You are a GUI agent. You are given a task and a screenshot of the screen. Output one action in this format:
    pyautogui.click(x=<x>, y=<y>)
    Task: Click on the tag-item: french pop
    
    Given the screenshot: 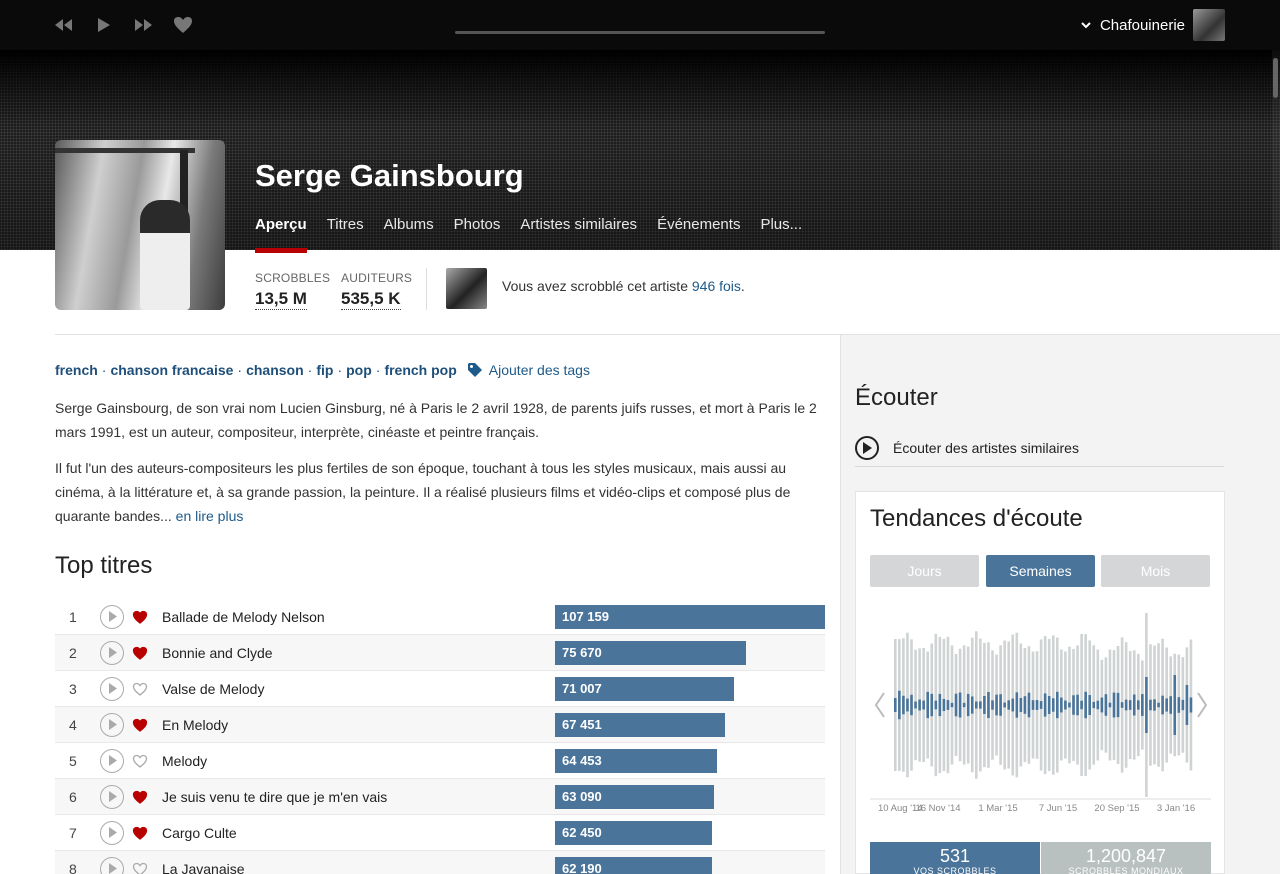 What is the action you would take?
    pyautogui.click(x=420, y=370)
    